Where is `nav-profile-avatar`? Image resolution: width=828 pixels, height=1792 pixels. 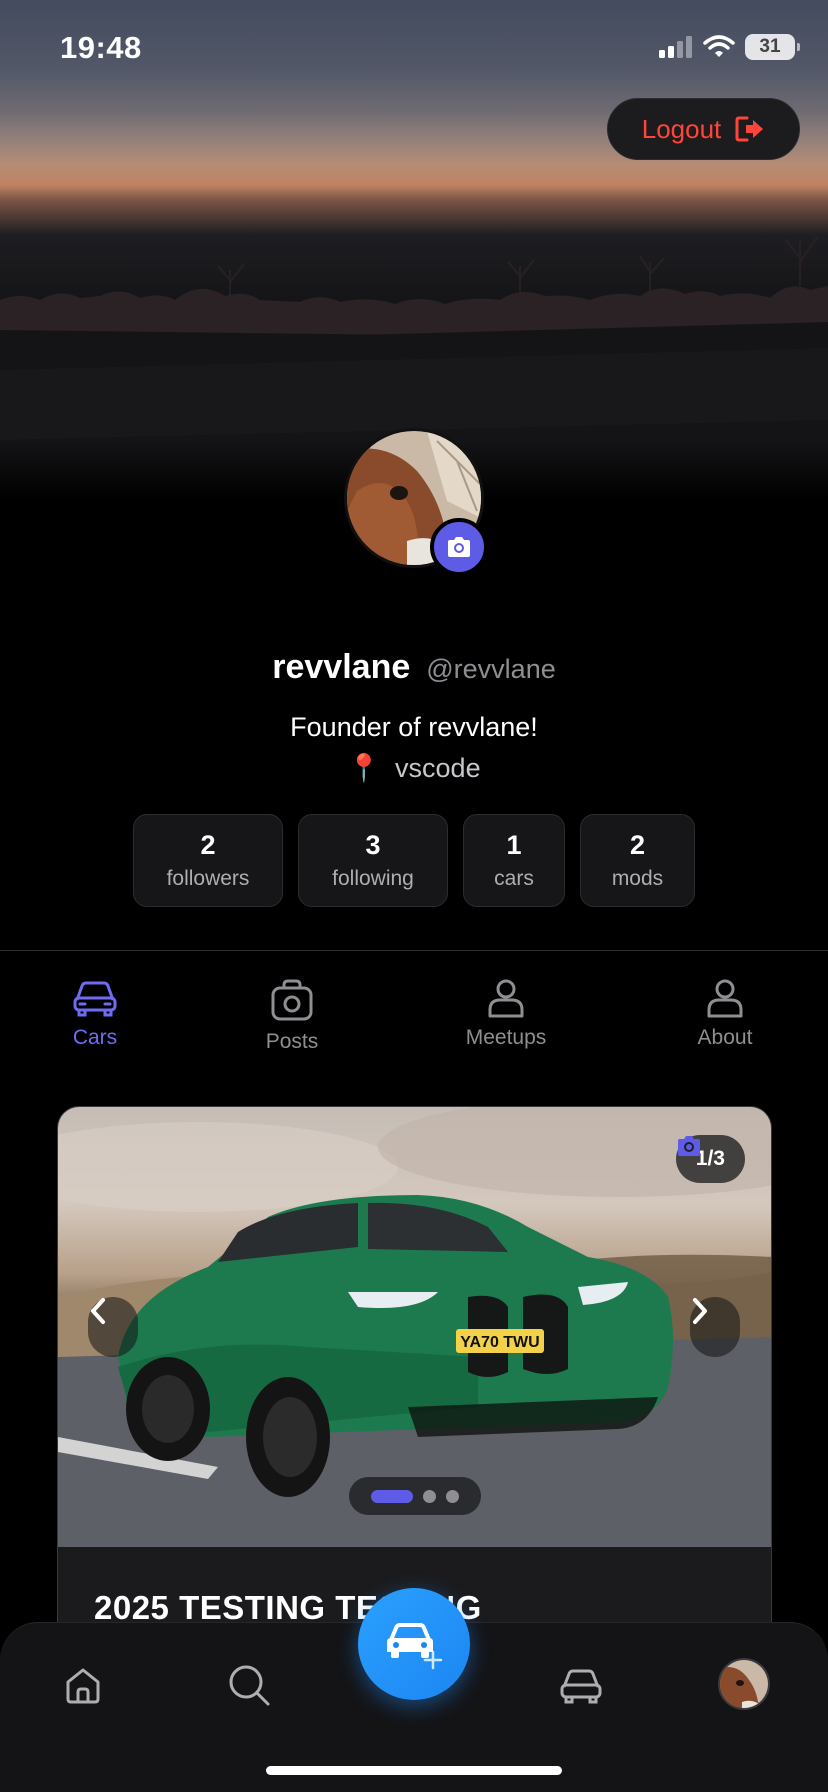 nav-profile-avatar is located at coordinates (744, 1684).